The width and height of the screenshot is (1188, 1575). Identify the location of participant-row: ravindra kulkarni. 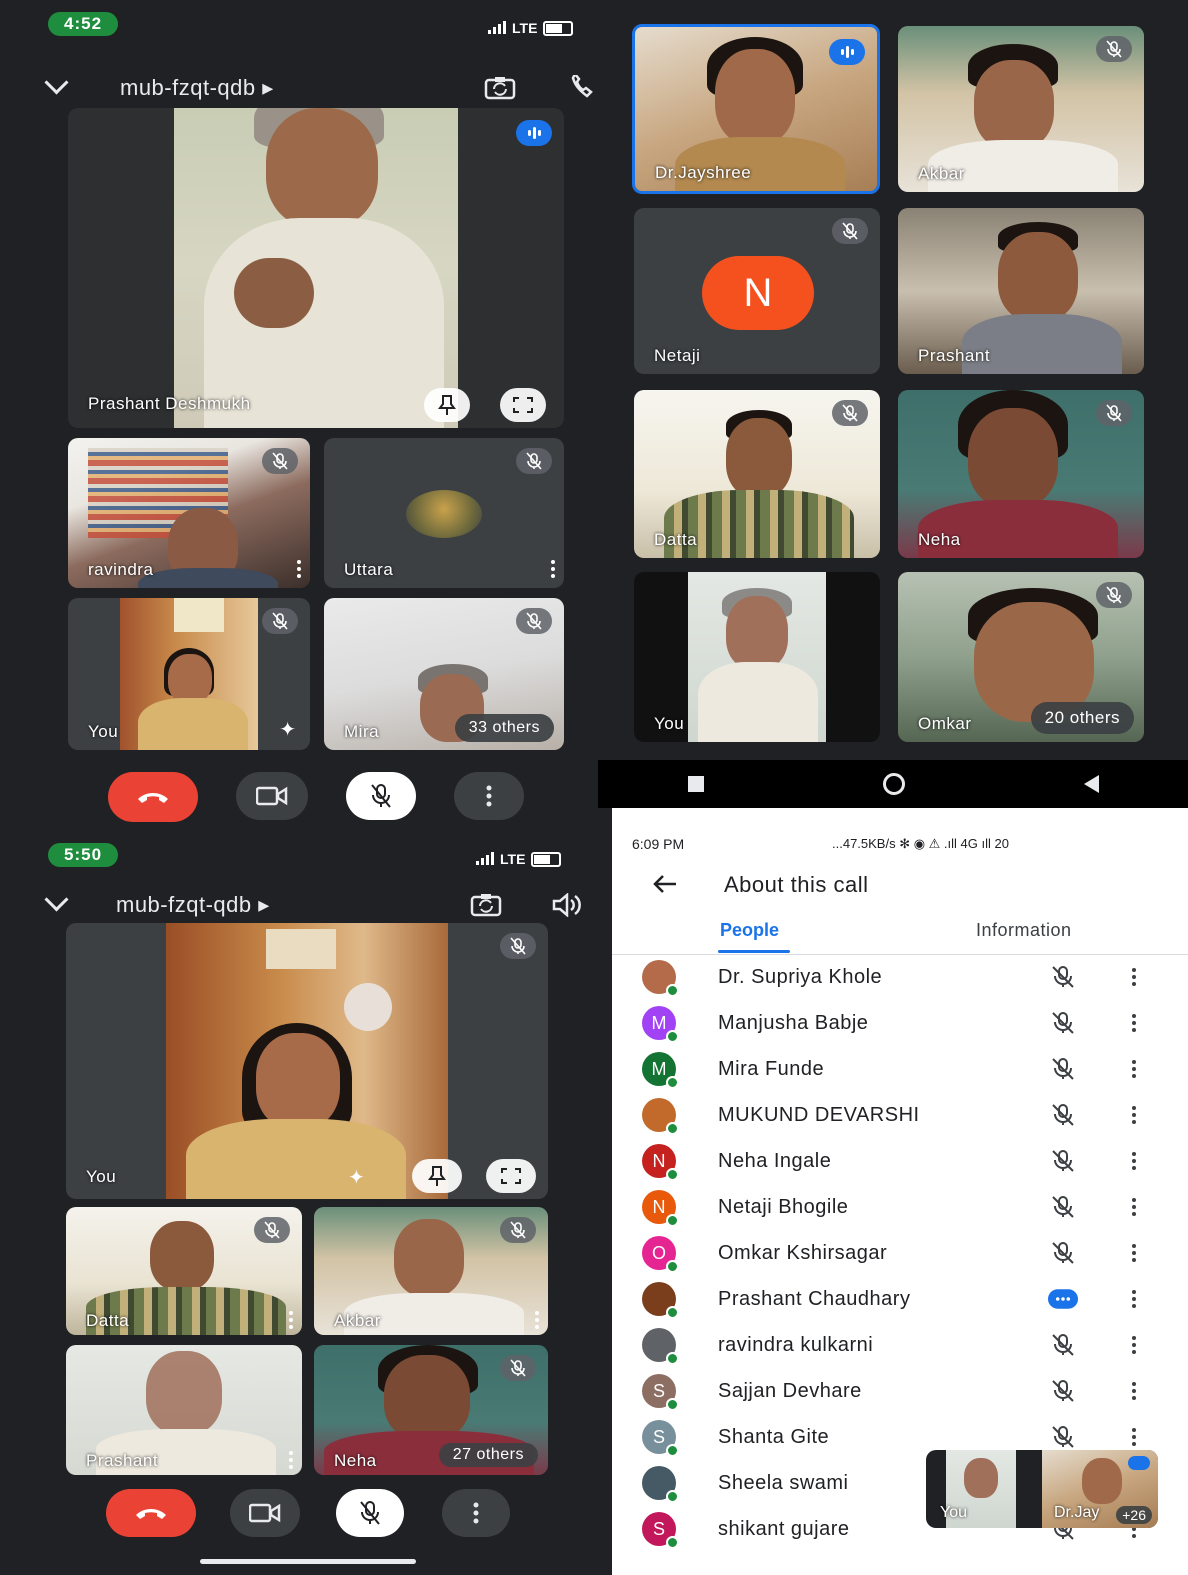
(900, 1345).